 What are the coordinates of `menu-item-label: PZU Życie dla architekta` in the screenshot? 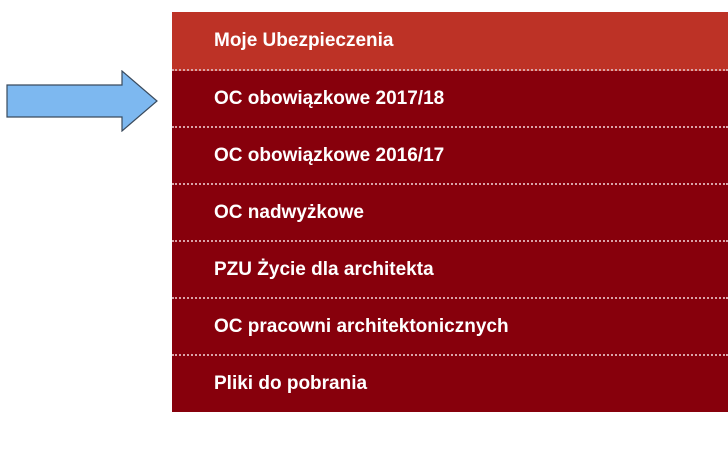 It's located at (324, 269).